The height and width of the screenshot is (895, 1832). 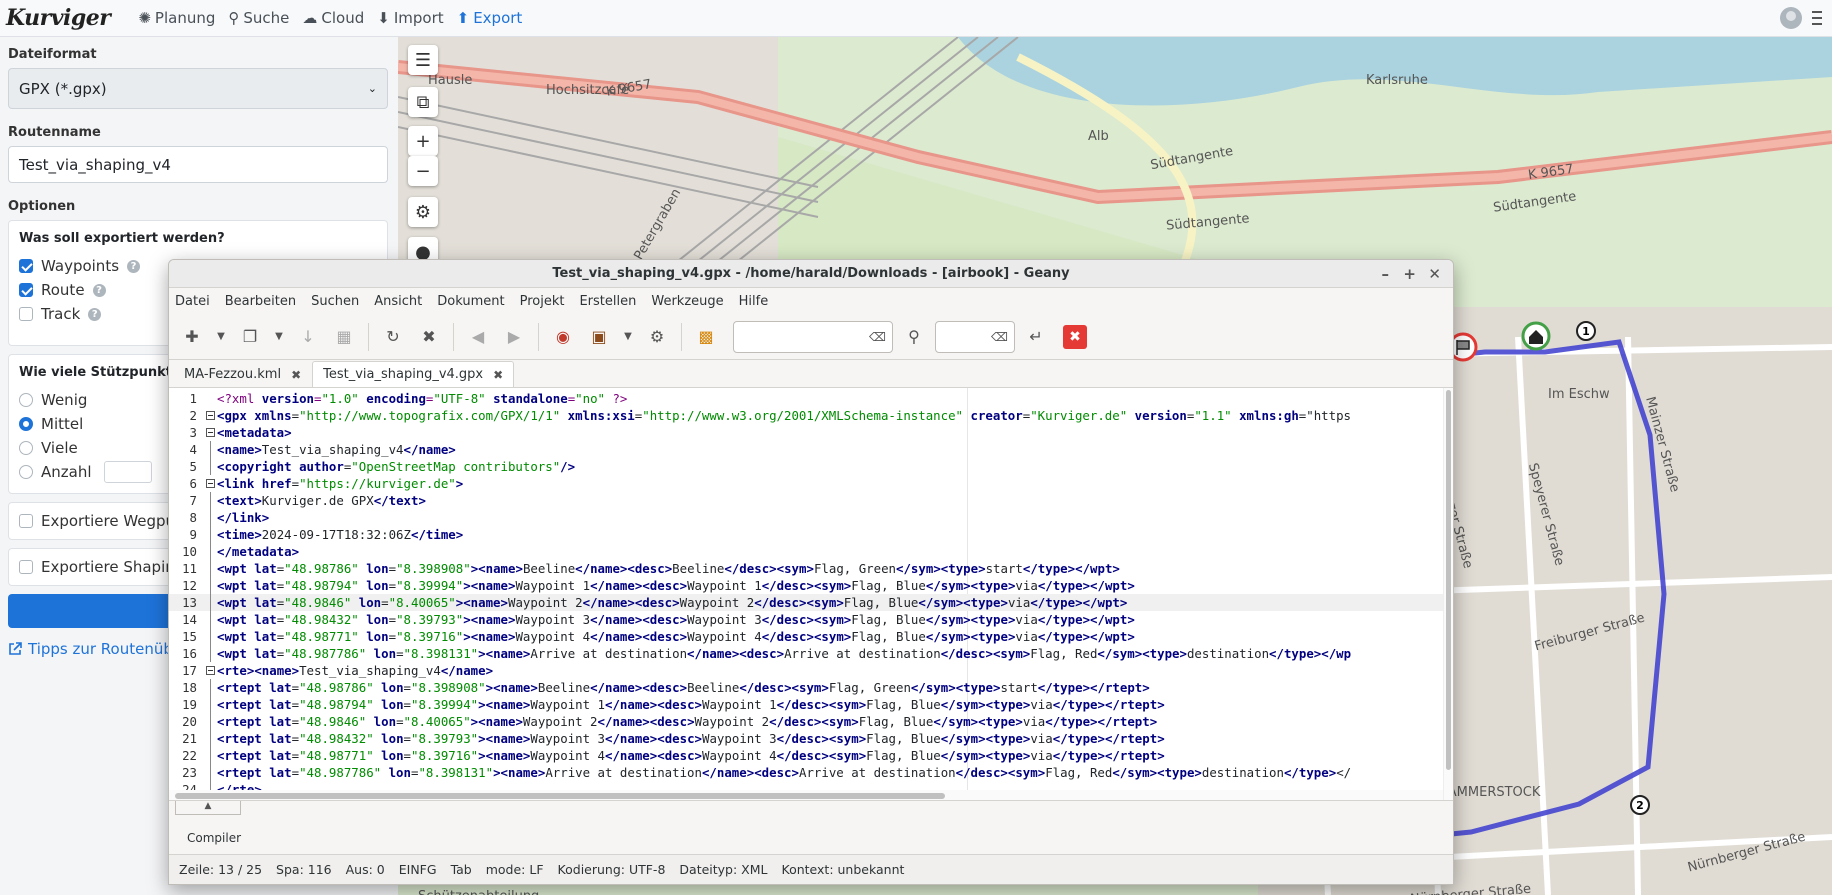 What do you see at coordinates (423, 141) in the screenshot?
I see `zoom-in-button: +` at bounding box center [423, 141].